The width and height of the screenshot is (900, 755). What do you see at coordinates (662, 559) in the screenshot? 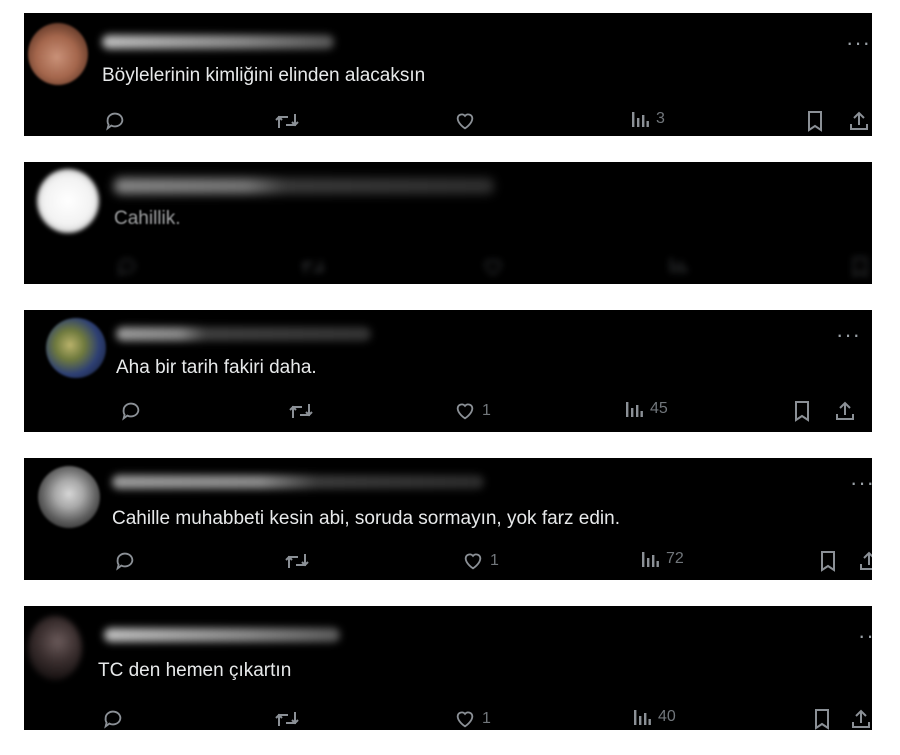
I see `views-button: 72` at bounding box center [662, 559].